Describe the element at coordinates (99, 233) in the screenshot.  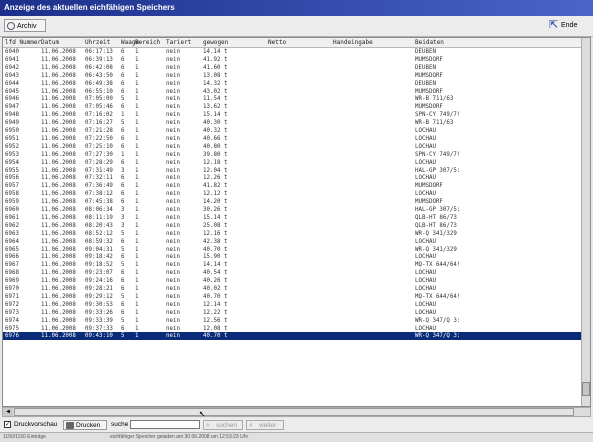
I see `table-cell-uhrzeit: 08:52:12` at that location.